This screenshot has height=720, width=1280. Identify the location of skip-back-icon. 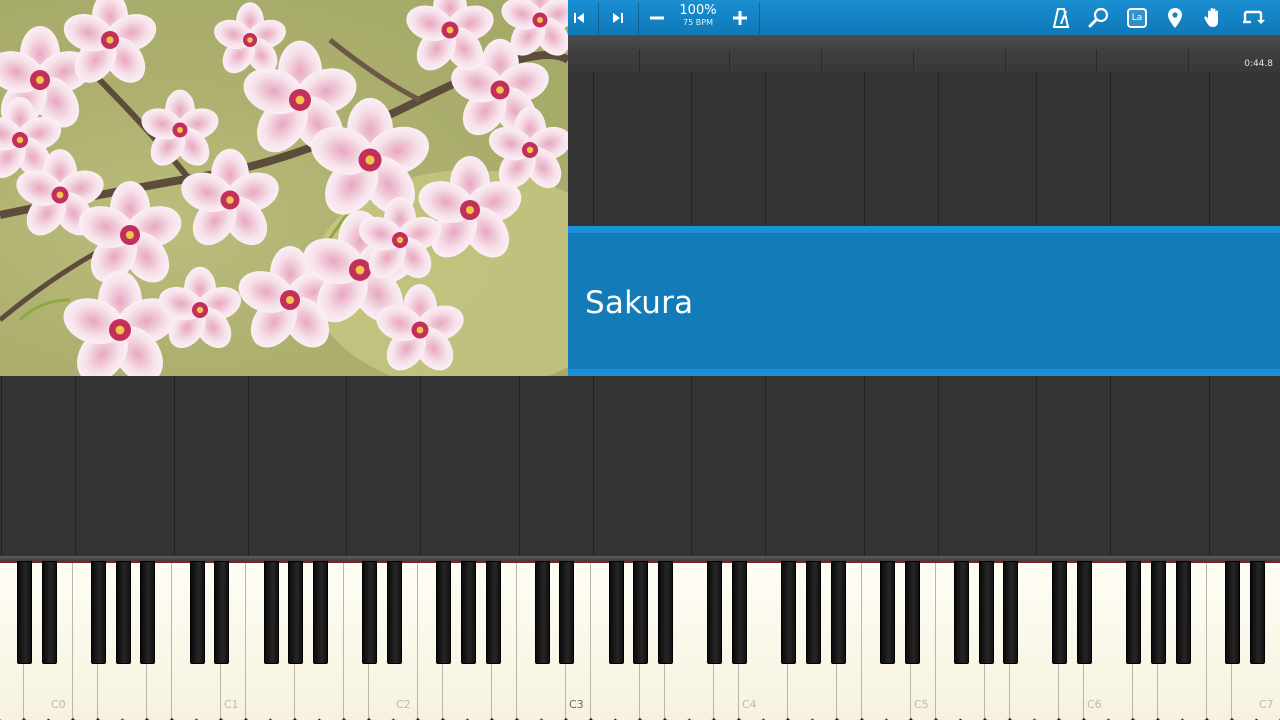
(579, 18).